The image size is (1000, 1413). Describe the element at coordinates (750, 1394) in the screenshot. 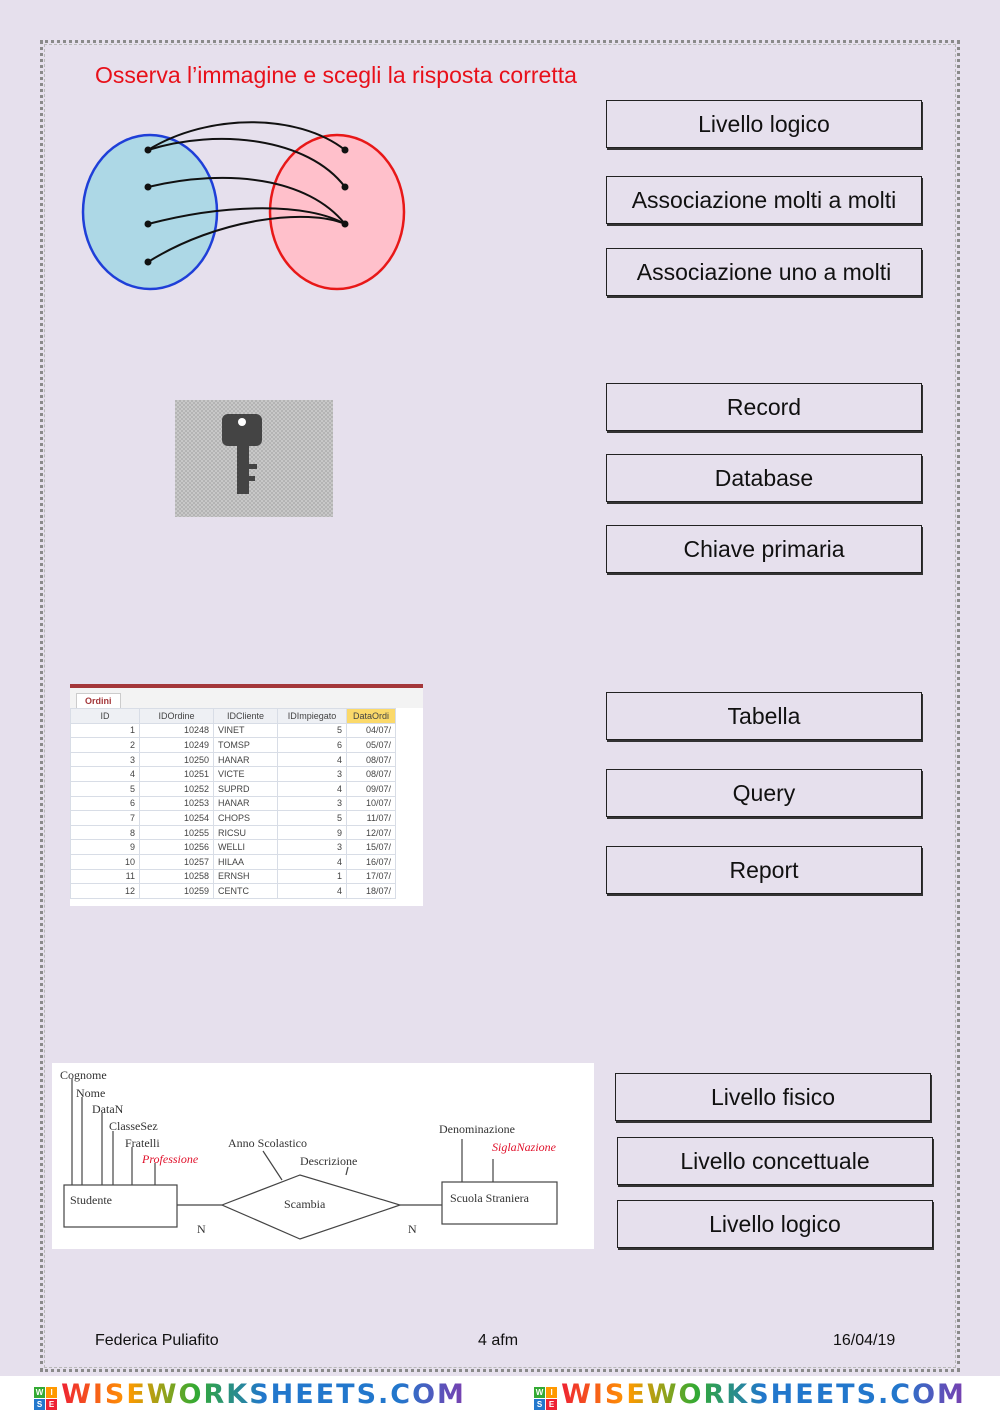

I see `banner-logo-2: W I S E WISEWORKSHEETS.COM` at that location.